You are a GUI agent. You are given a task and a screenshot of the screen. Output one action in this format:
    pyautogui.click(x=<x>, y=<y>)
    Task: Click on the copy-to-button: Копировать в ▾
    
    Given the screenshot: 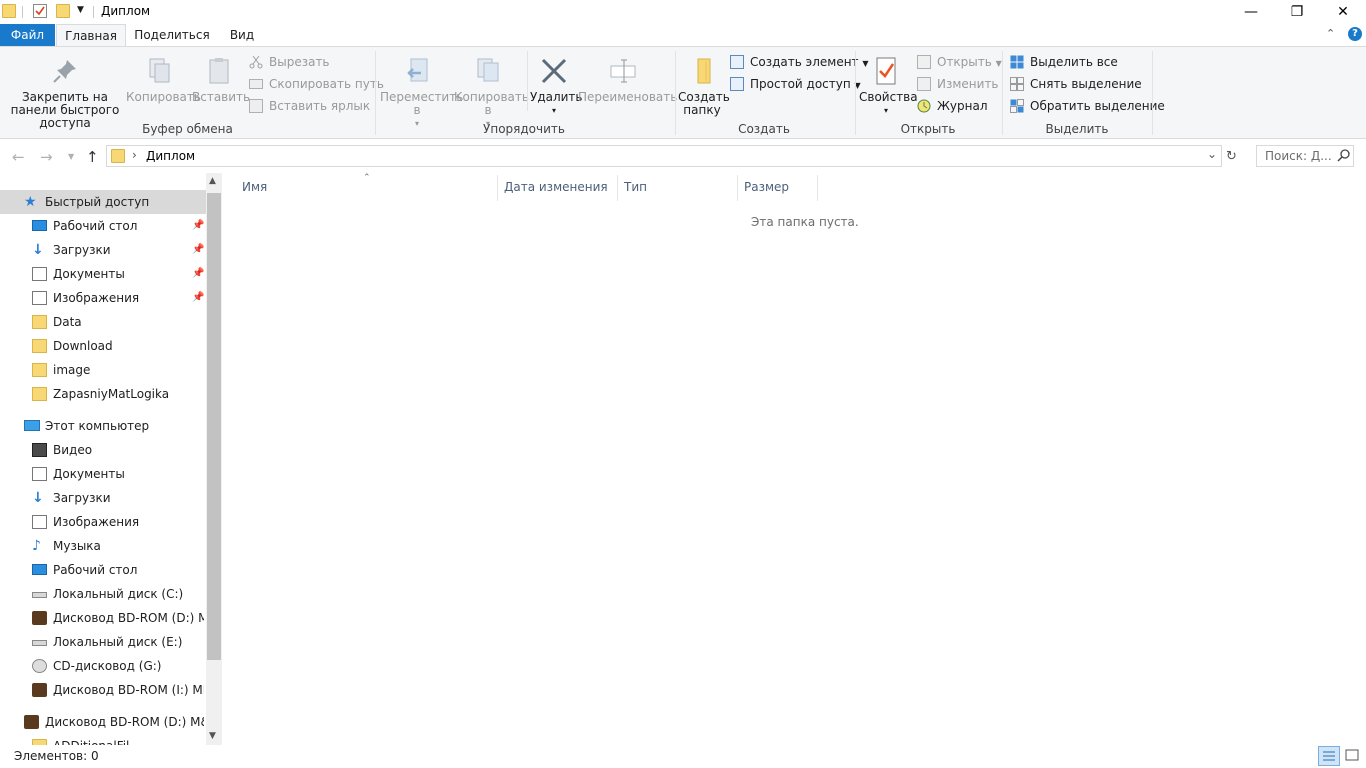 What is the action you would take?
    pyautogui.click(x=491, y=92)
    